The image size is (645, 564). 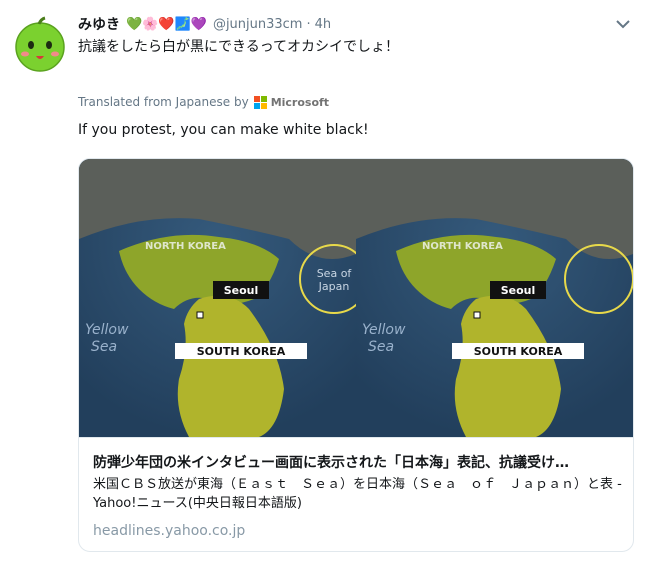 What do you see at coordinates (169, 531) in the screenshot?
I see `card-domain: headlines.yahoo.co.jp` at bounding box center [169, 531].